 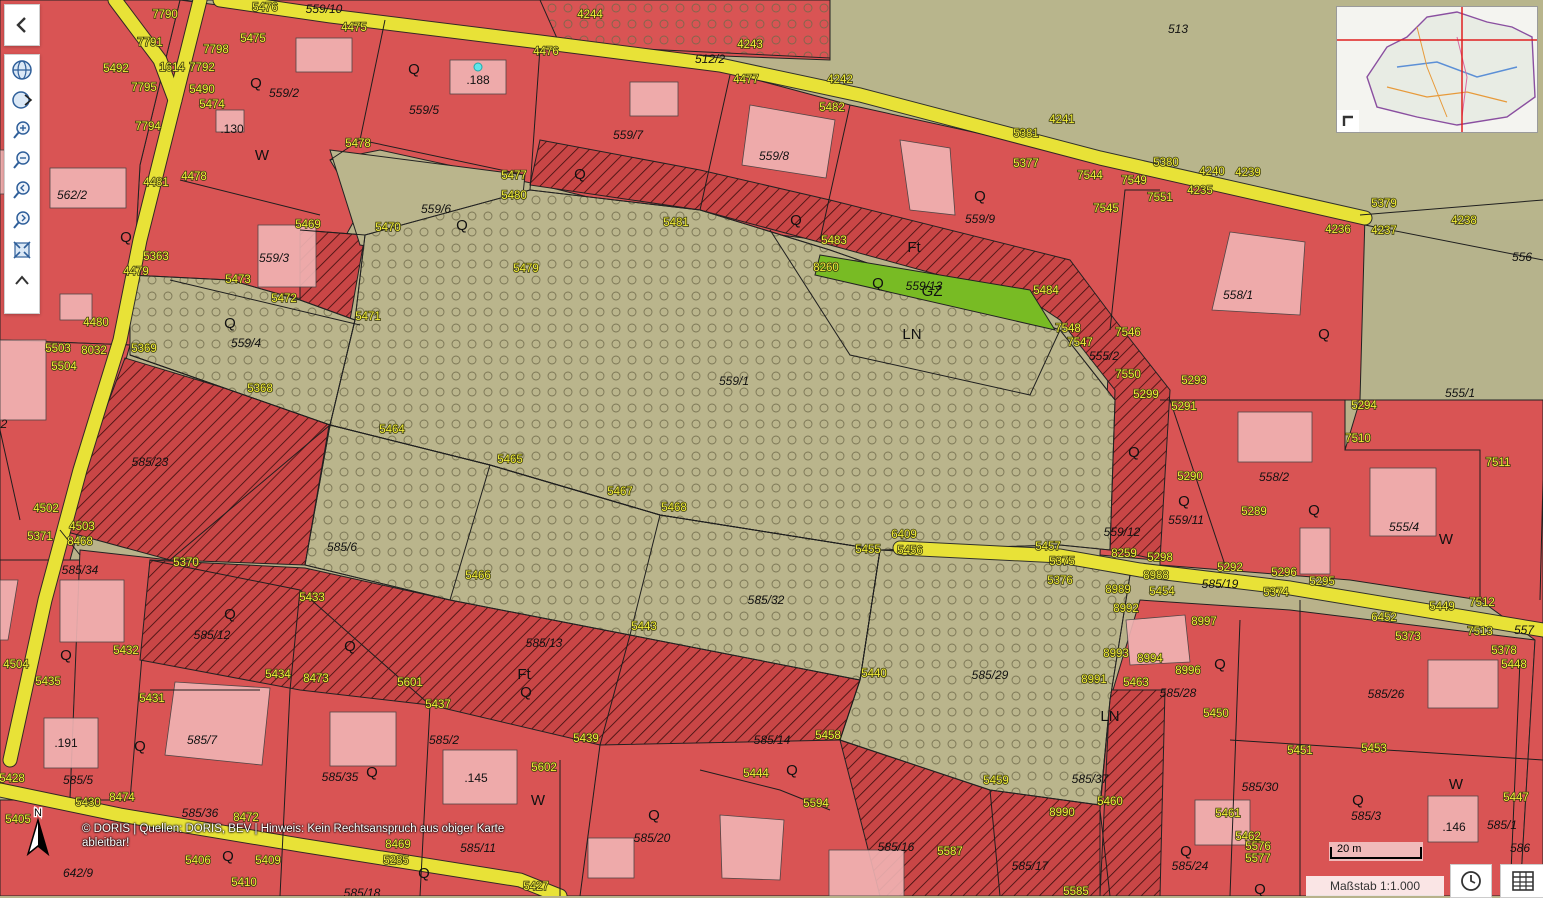 I want to click on land-use-symbol: W, so click(x=1456, y=784).